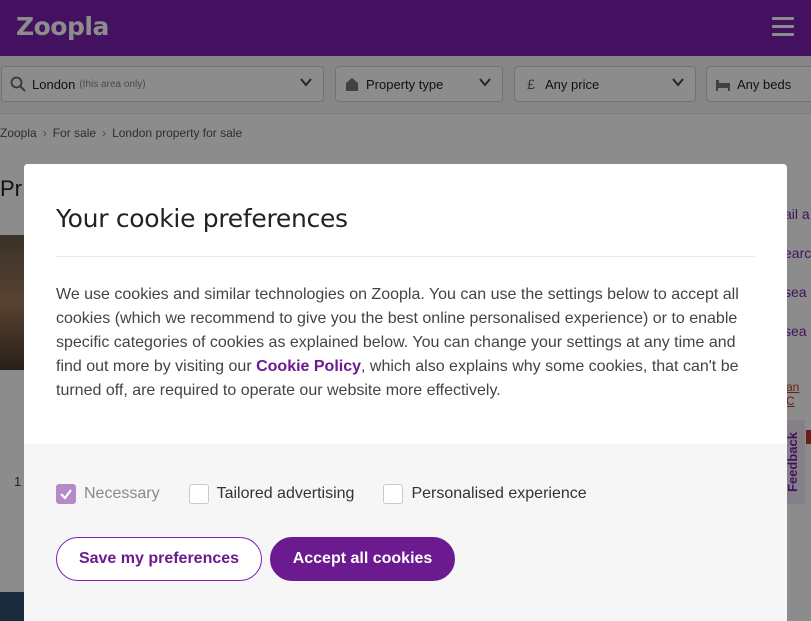 Image resolution: width=811 pixels, height=621 pixels. I want to click on personalised-experience-checkbox, so click(393, 494).